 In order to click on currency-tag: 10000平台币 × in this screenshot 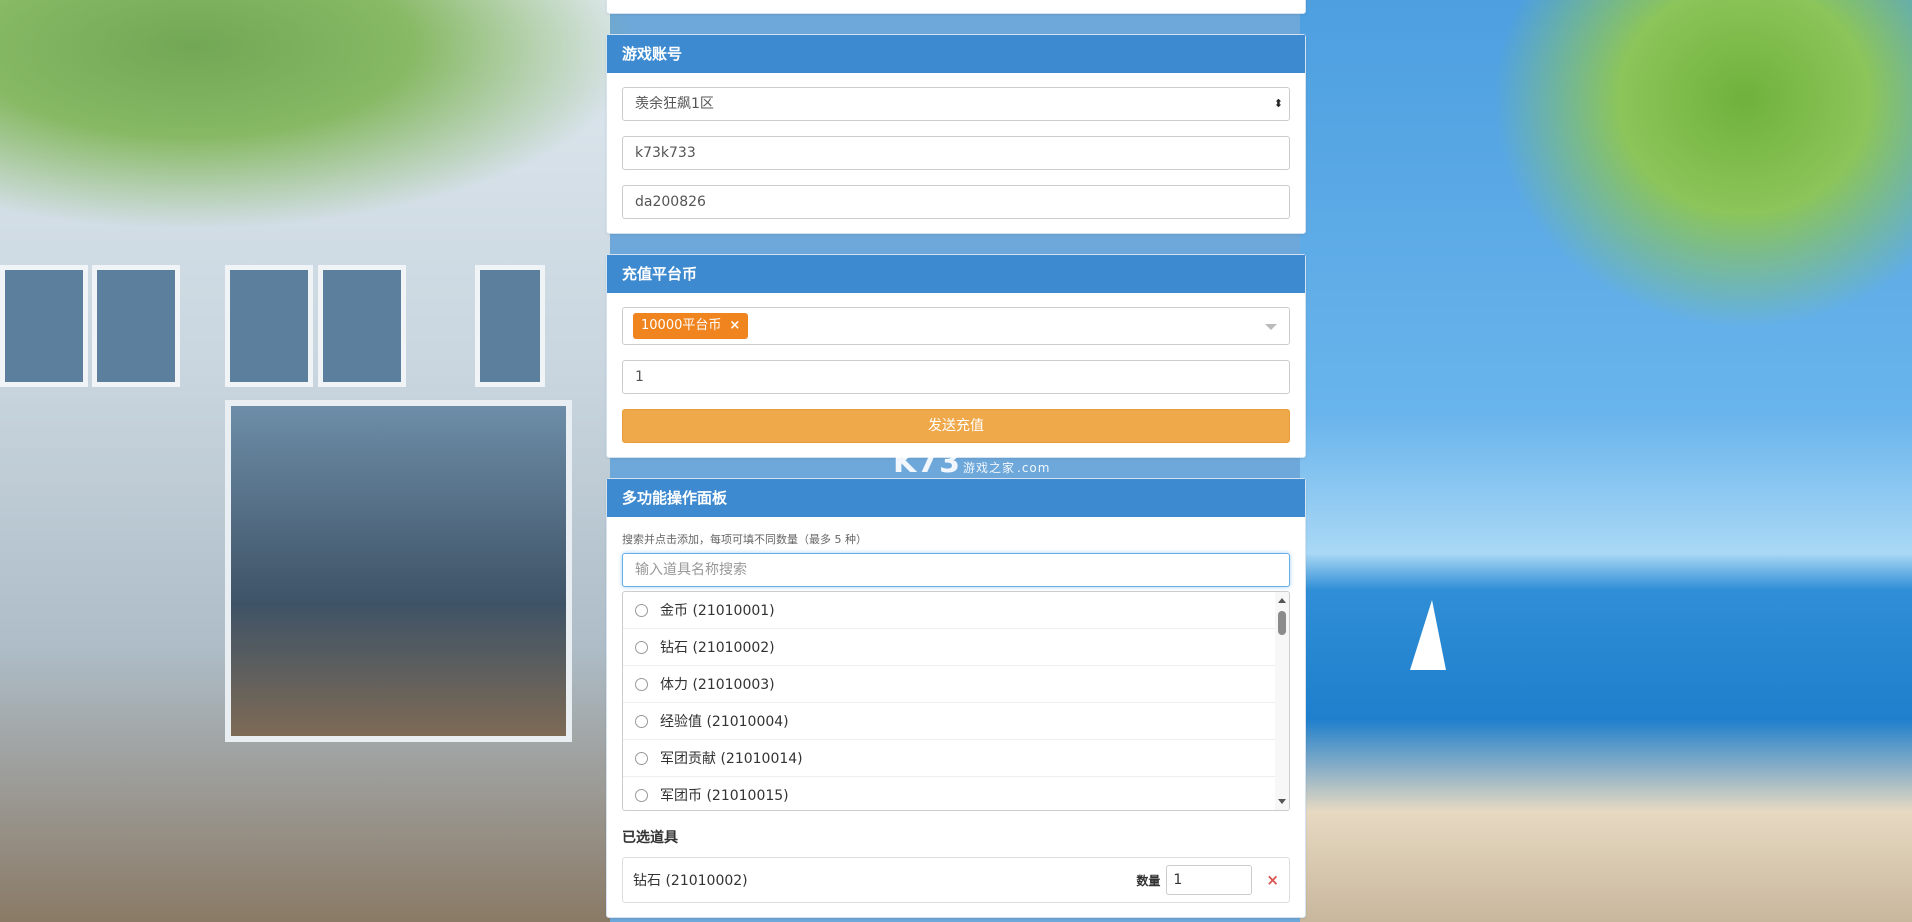, I will do `click(691, 326)`.